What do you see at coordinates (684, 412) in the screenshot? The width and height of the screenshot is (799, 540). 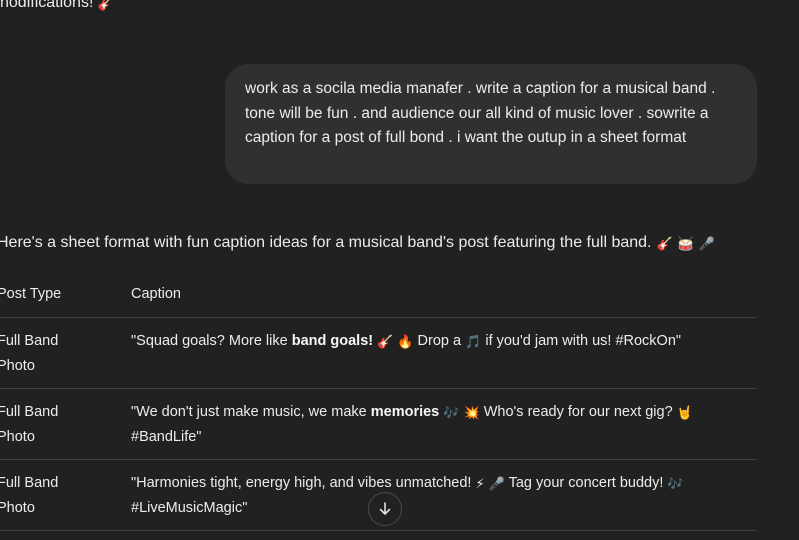 I see `rock-hand-emoji: 🤘` at bounding box center [684, 412].